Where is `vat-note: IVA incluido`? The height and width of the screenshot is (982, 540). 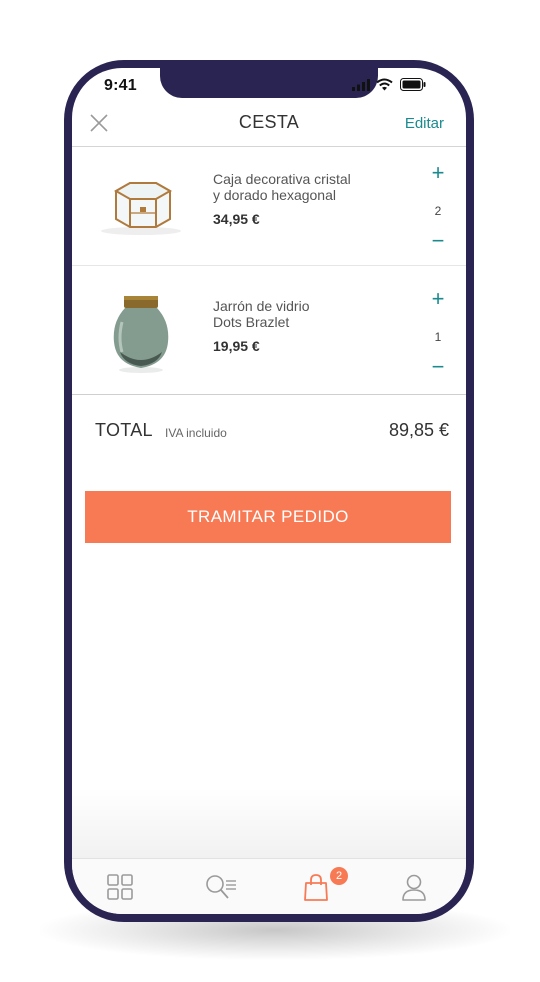
vat-note: IVA incluido is located at coordinates (196, 433).